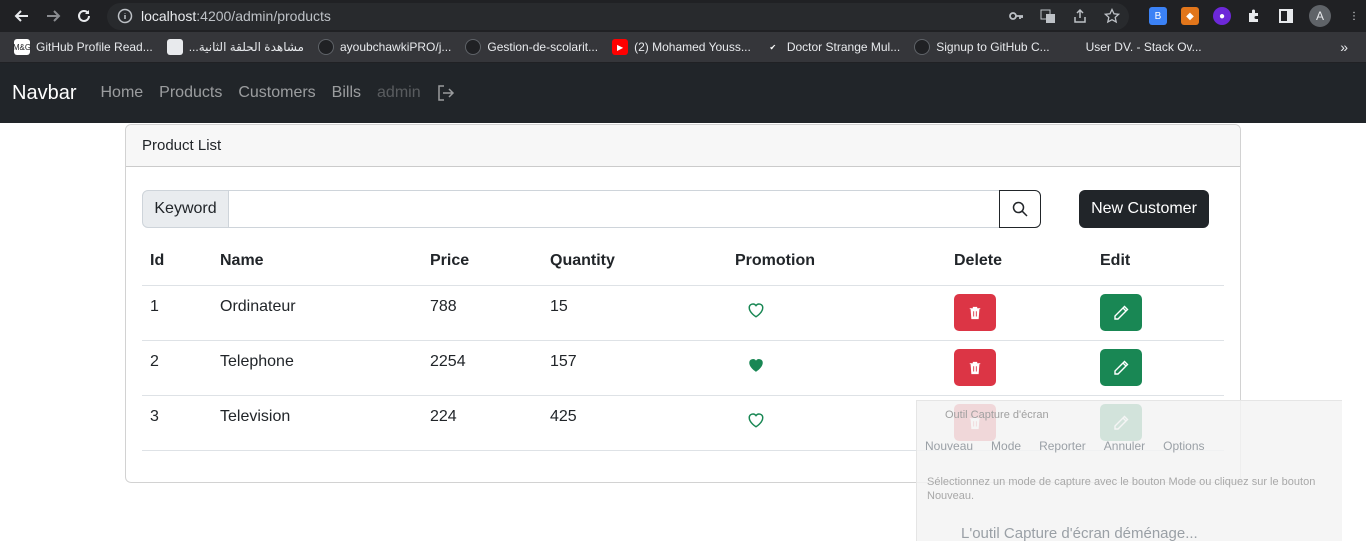 The height and width of the screenshot is (542, 1366). I want to click on col-promotion: Promotion, so click(836, 261).